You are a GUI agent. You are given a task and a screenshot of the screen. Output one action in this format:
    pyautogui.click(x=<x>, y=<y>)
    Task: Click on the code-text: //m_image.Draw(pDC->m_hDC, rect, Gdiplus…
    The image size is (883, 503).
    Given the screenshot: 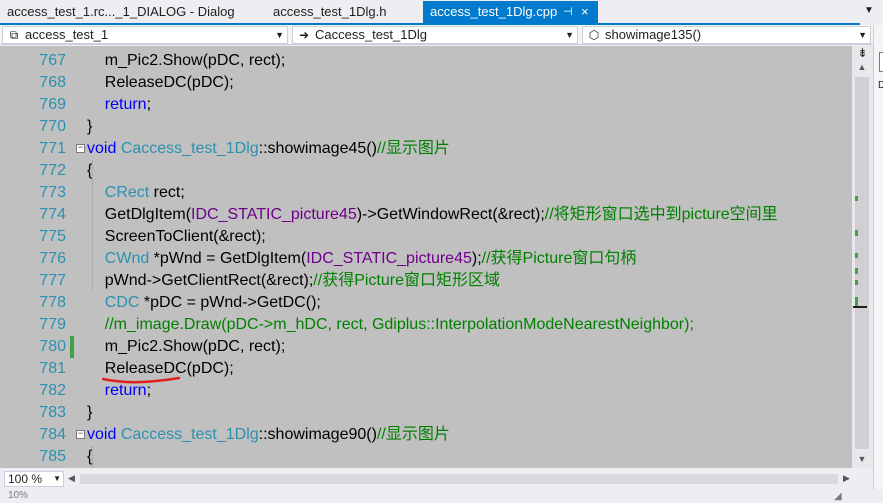 What is the action you would take?
    pyautogui.click(x=390, y=325)
    